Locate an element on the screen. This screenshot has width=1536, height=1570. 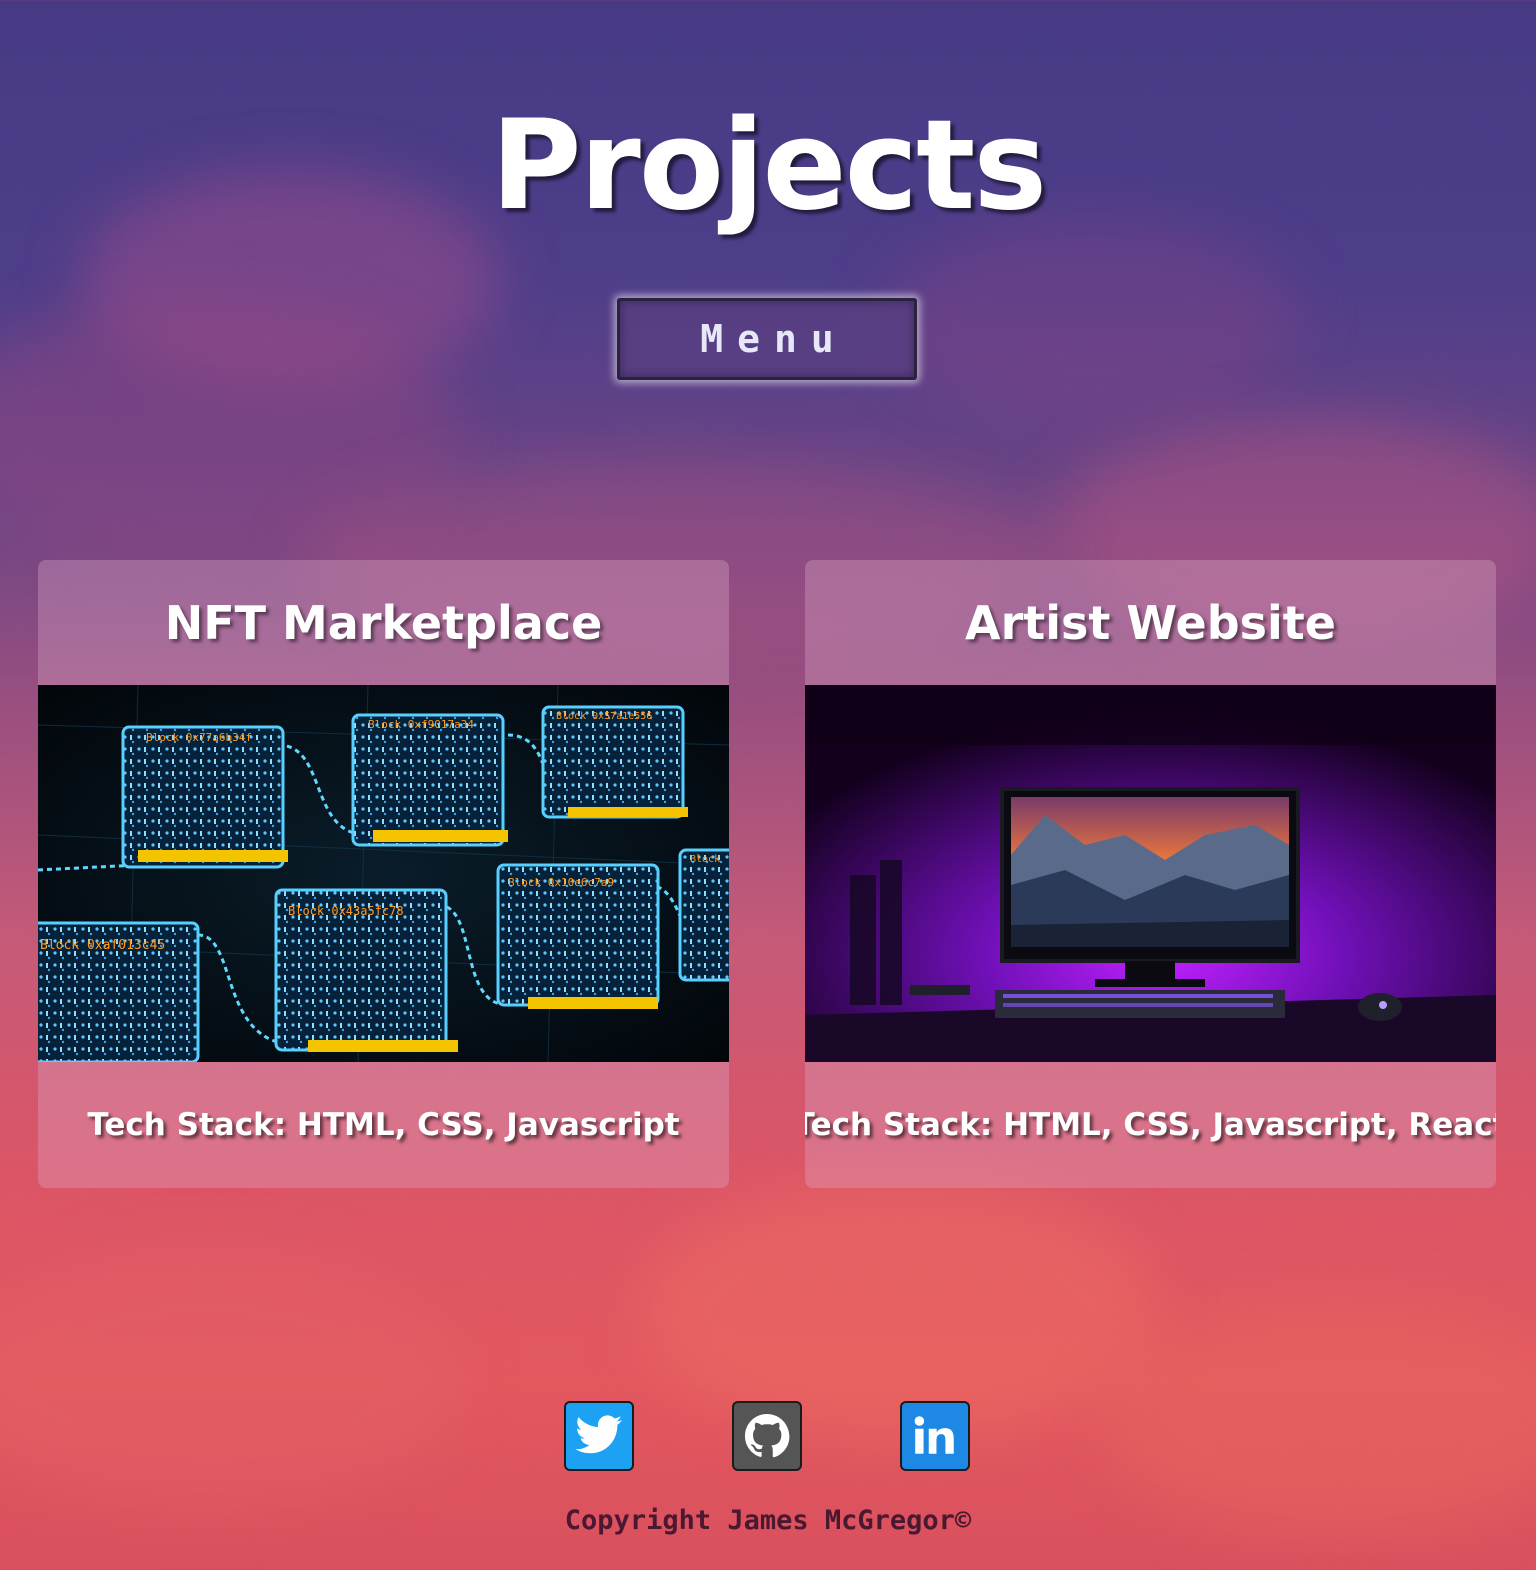
copyright-text: Copyright James McGregor© is located at coordinates (768, 1520).